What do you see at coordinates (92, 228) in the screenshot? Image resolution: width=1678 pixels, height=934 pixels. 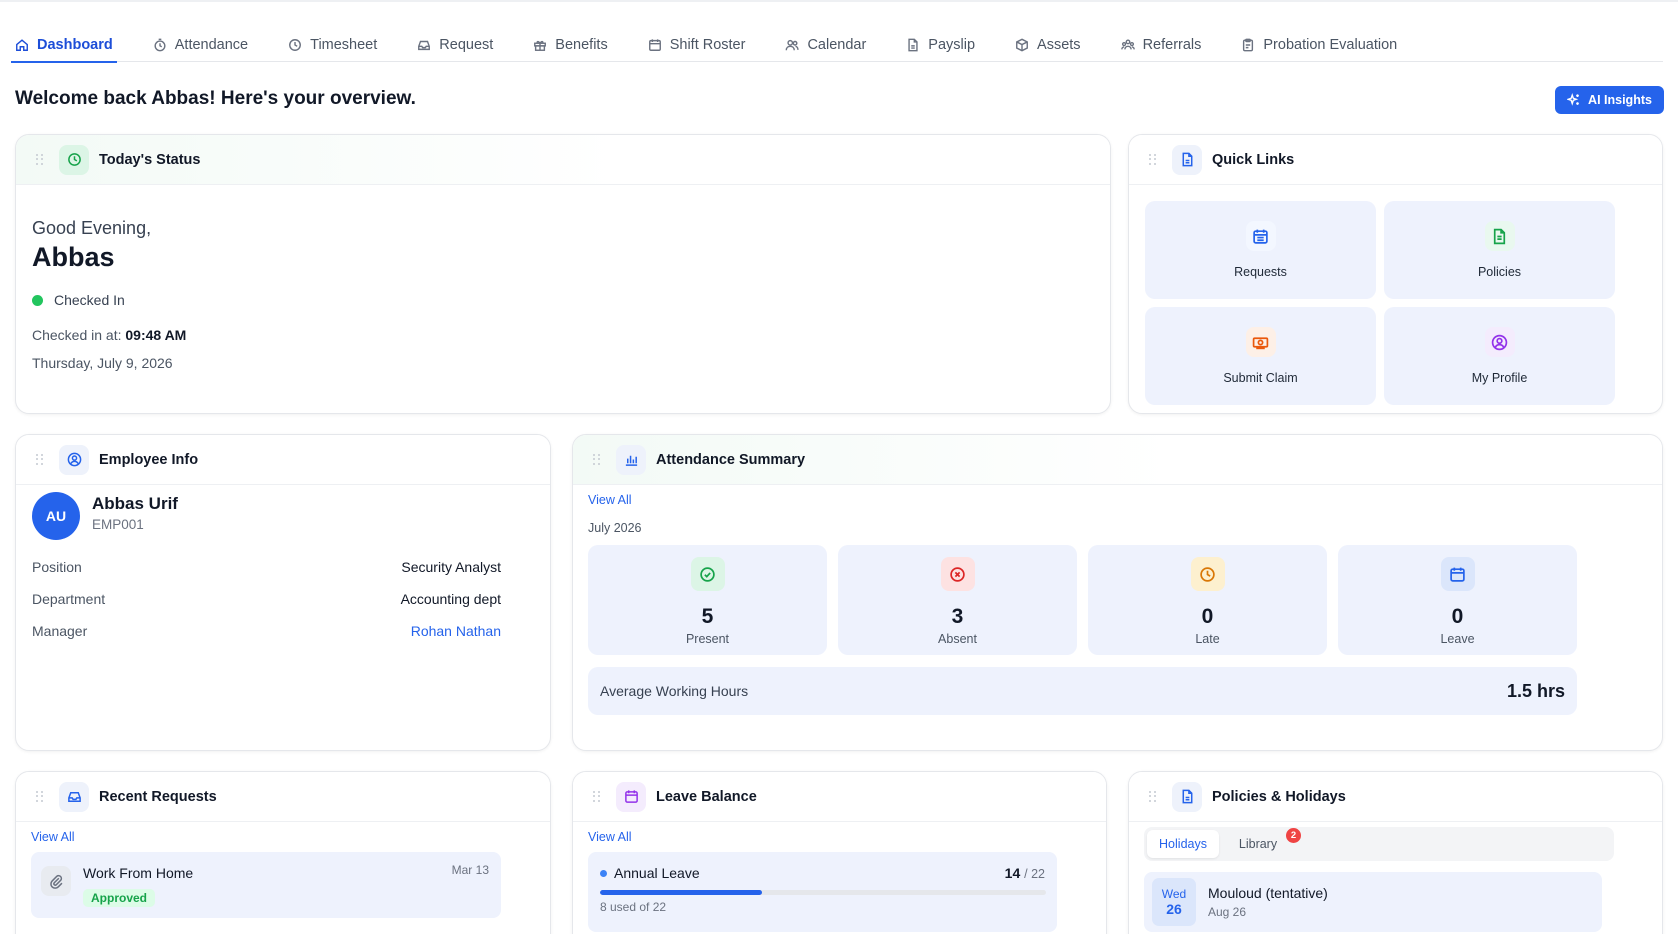 I see `greeting: Good Evening,` at bounding box center [92, 228].